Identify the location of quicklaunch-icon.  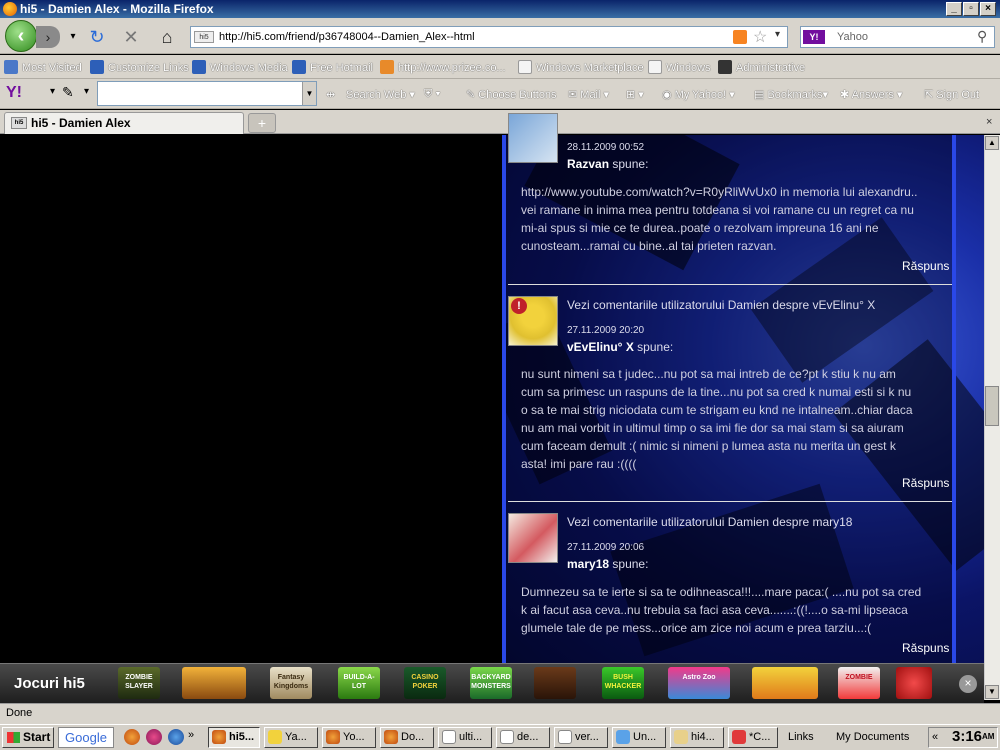
(154, 737).